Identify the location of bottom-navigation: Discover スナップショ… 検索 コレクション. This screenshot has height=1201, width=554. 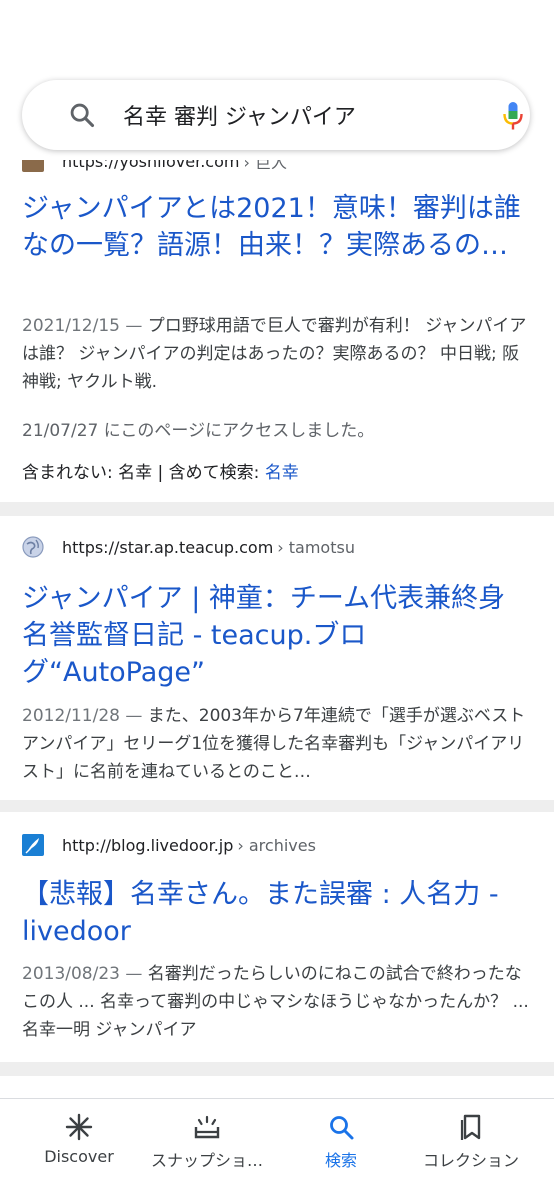
(277, 1149).